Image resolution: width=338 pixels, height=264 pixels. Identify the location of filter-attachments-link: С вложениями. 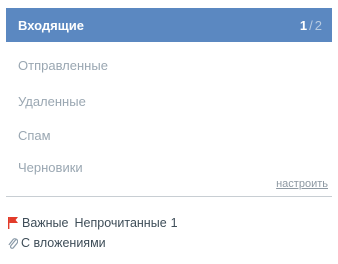
(63, 243).